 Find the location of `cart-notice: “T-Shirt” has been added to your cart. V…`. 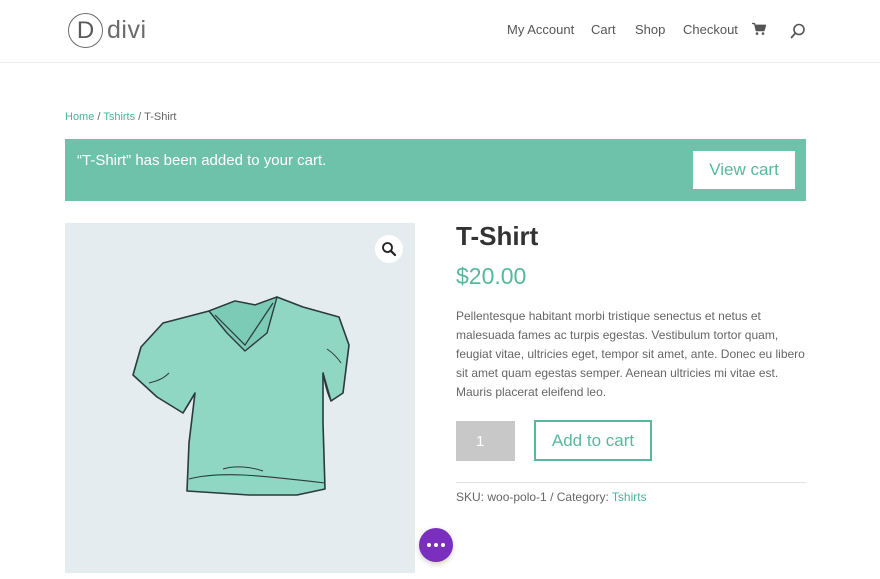

cart-notice: “T-Shirt” has been added to your cart. V… is located at coordinates (435, 170).